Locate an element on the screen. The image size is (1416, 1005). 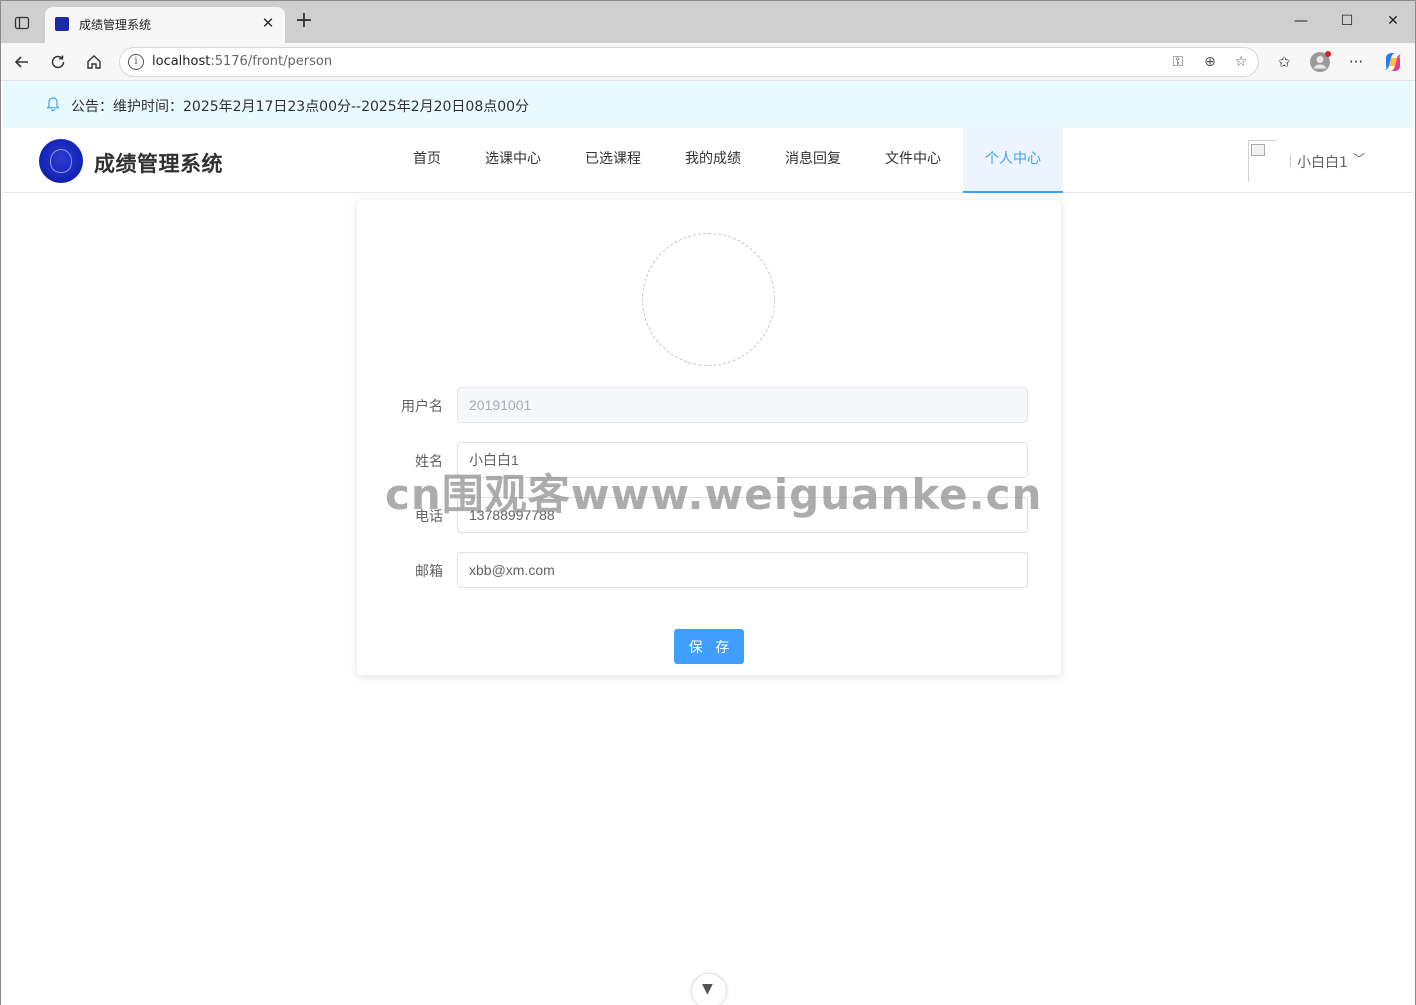
chevron-down-icon: ▼ is located at coordinates (707, 989).